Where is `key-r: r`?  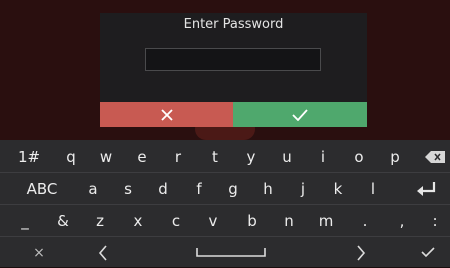
key-r: r is located at coordinates (178, 156).